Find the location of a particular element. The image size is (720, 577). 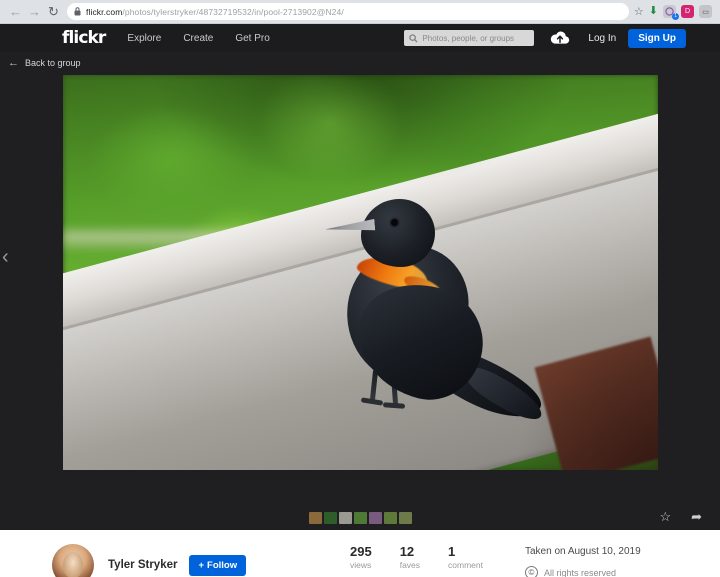

nav-explore: Explore is located at coordinates (144, 38).